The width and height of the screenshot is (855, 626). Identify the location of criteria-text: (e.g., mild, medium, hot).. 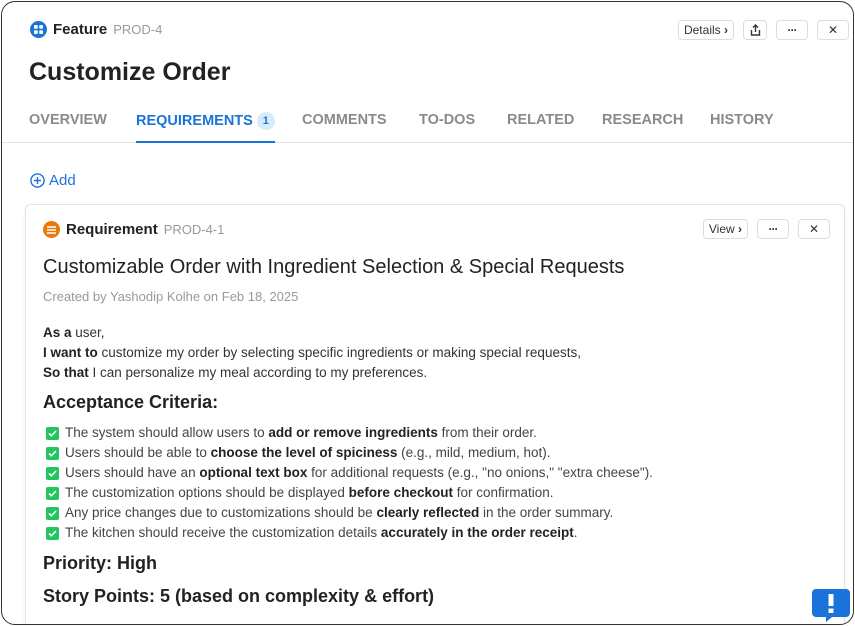
(474, 452).